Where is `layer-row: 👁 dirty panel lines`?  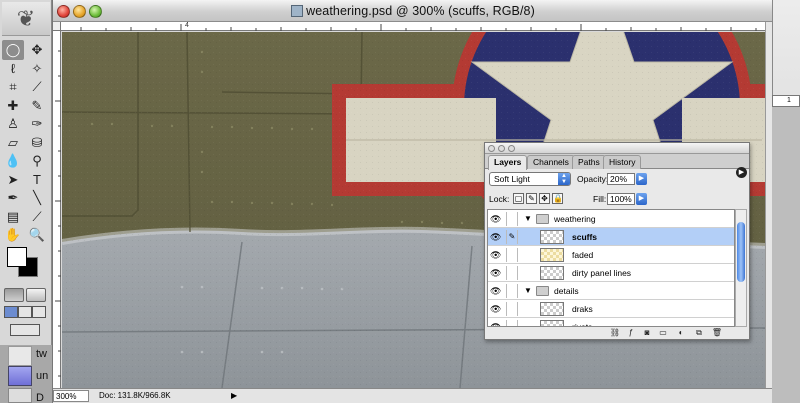
layer-row: 👁 dirty panel lines is located at coordinates (611, 273).